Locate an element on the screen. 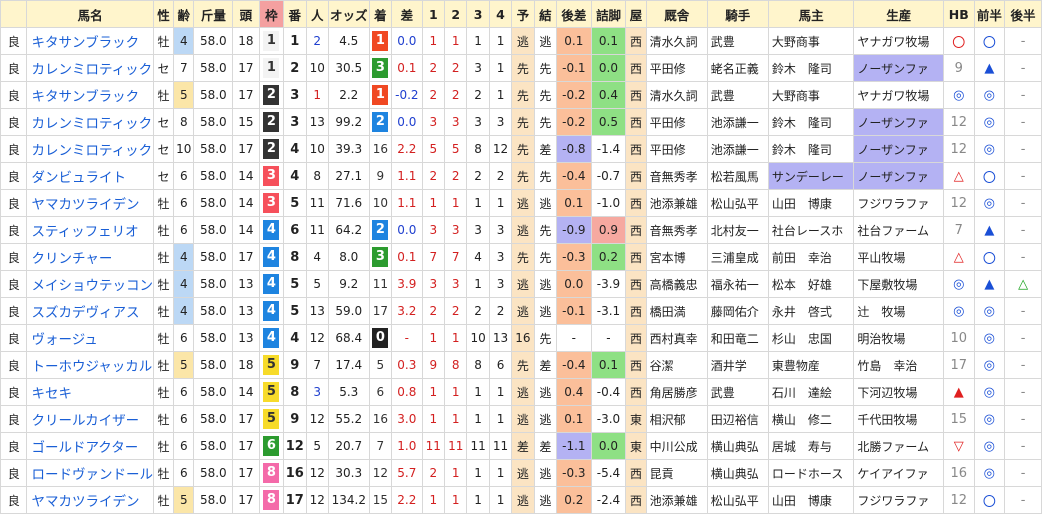  header-cell: 齢 is located at coordinates (184, 14).